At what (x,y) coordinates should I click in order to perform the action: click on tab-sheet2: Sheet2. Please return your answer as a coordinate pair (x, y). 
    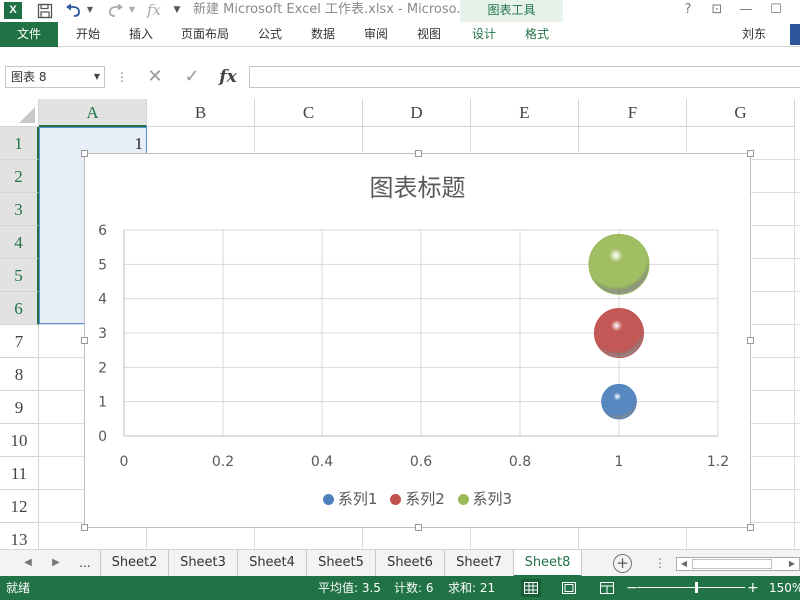
    Looking at the image, I should click on (134, 563).